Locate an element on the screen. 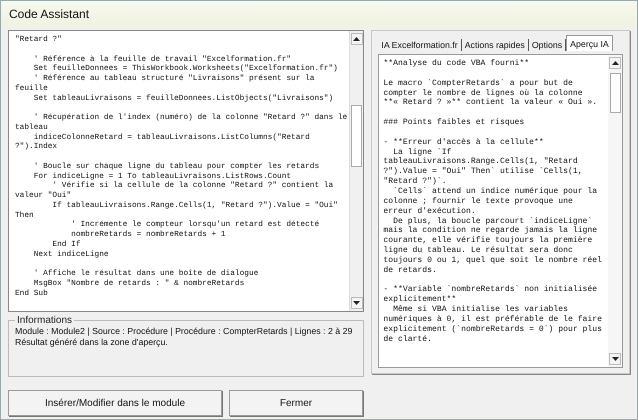  tab: IA Excelformation.fr is located at coordinates (420, 45).